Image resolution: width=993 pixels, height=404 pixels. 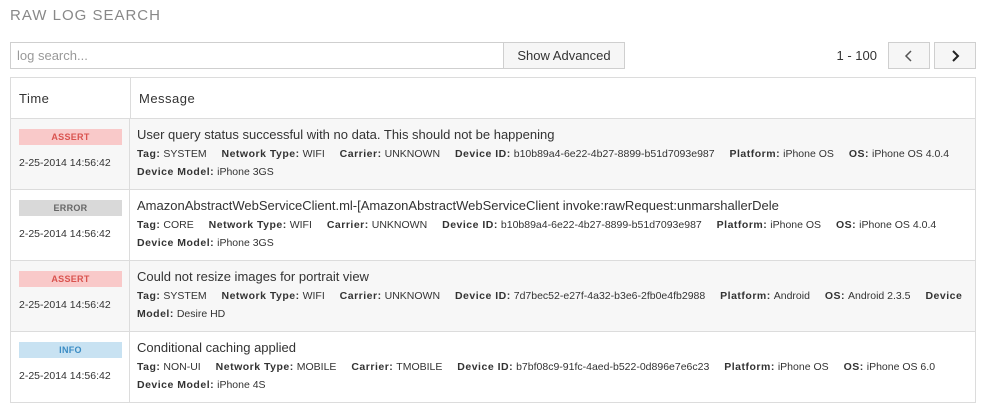 What do you see at coordinates (901, 367) in the screenshot?
I see `meta-value-os: iPhone OS 6.0` at bounding box center [901, 367].